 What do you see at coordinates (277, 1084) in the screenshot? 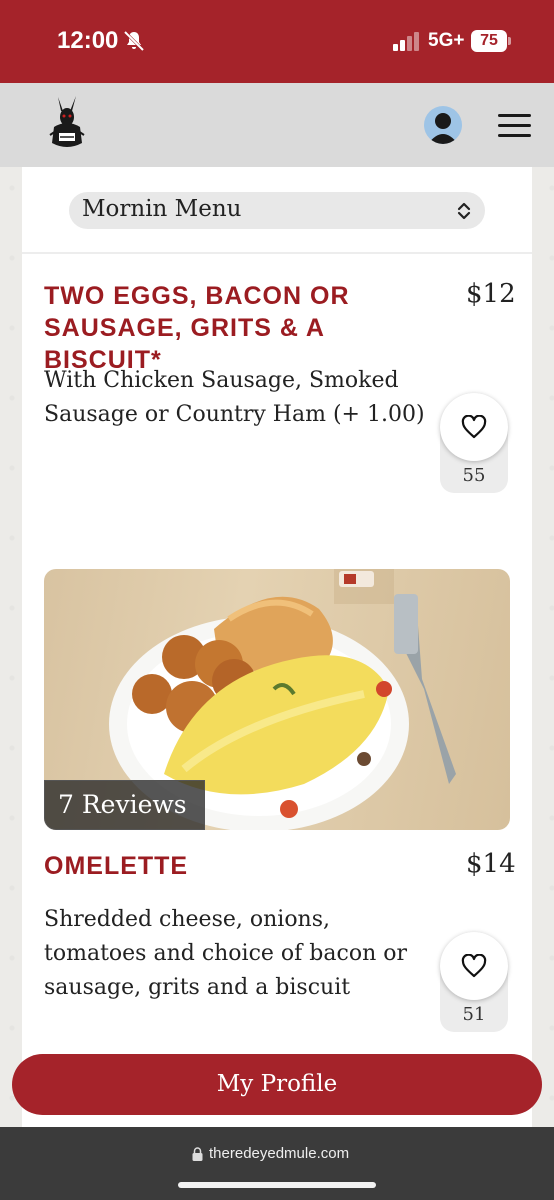
I see `my-profile-button: My Profile` at bounding box center [277, 1084].